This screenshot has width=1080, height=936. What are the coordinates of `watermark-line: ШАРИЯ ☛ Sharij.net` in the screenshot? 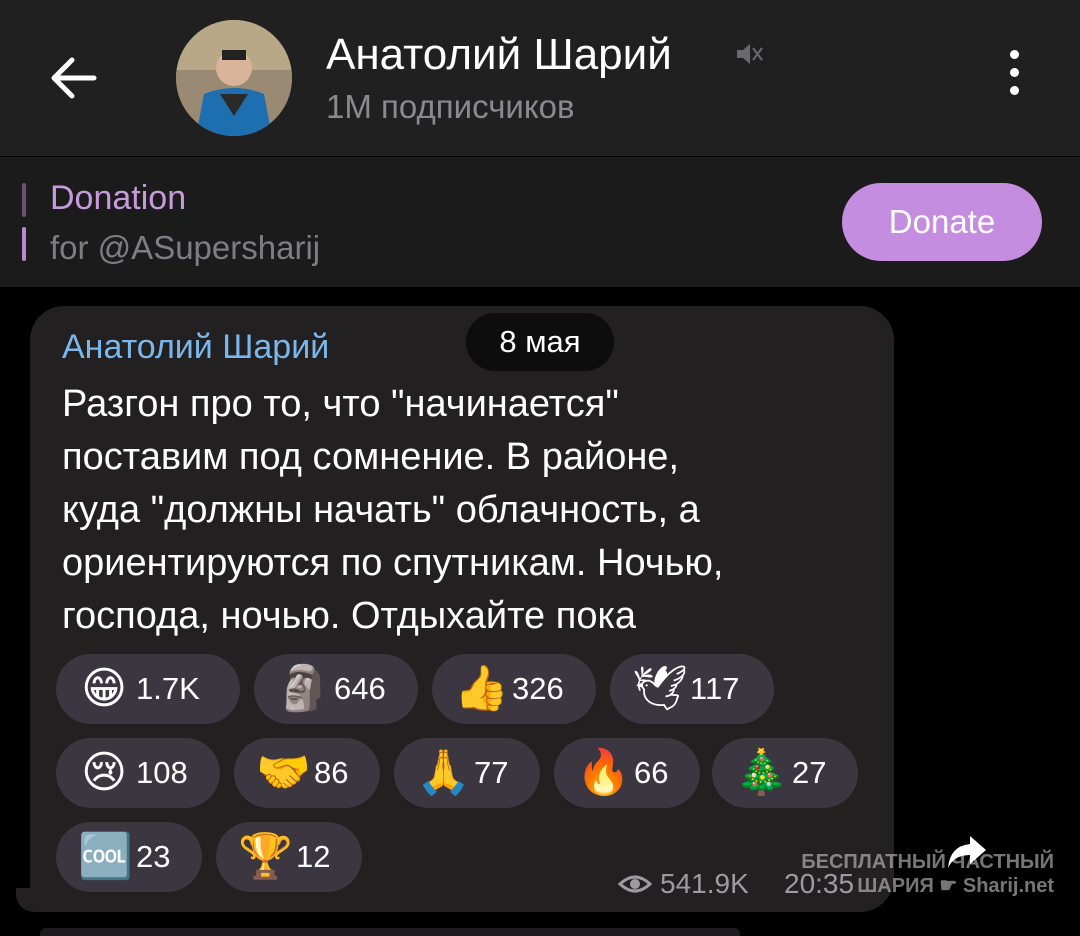 It's located at (955, 886).